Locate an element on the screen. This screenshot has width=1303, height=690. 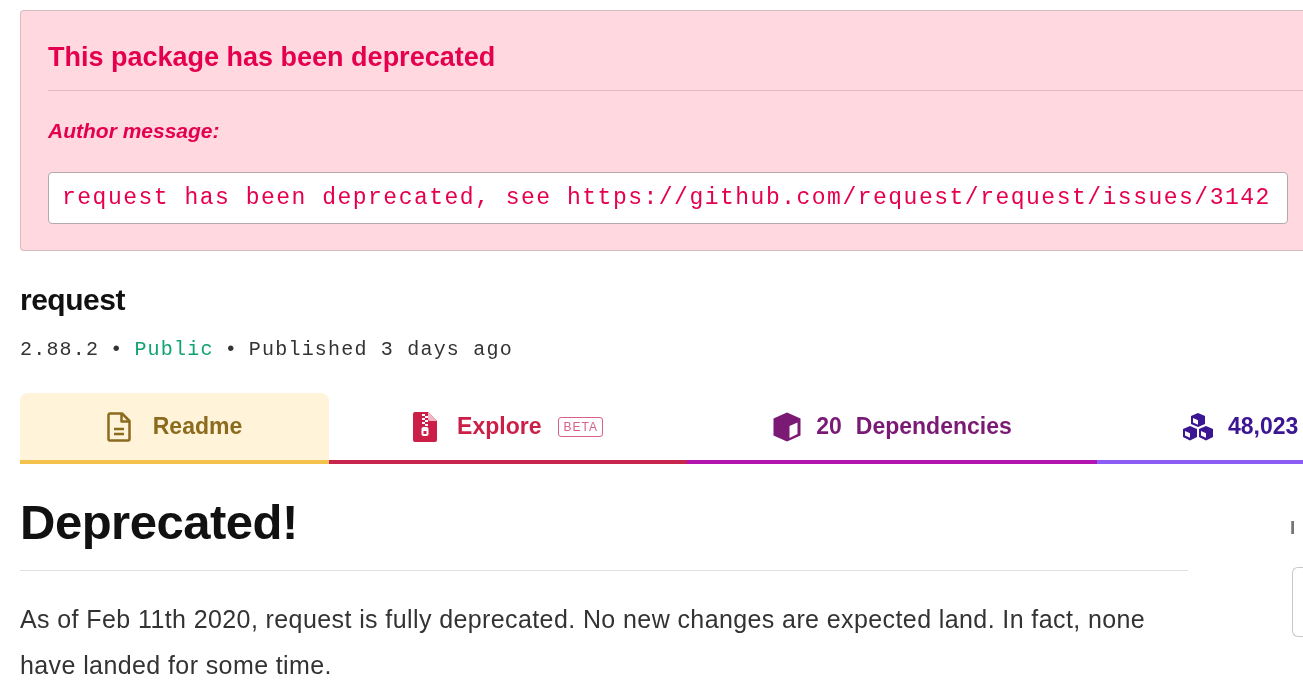
sidebar-label: I is located at coordinates (1293, 528).